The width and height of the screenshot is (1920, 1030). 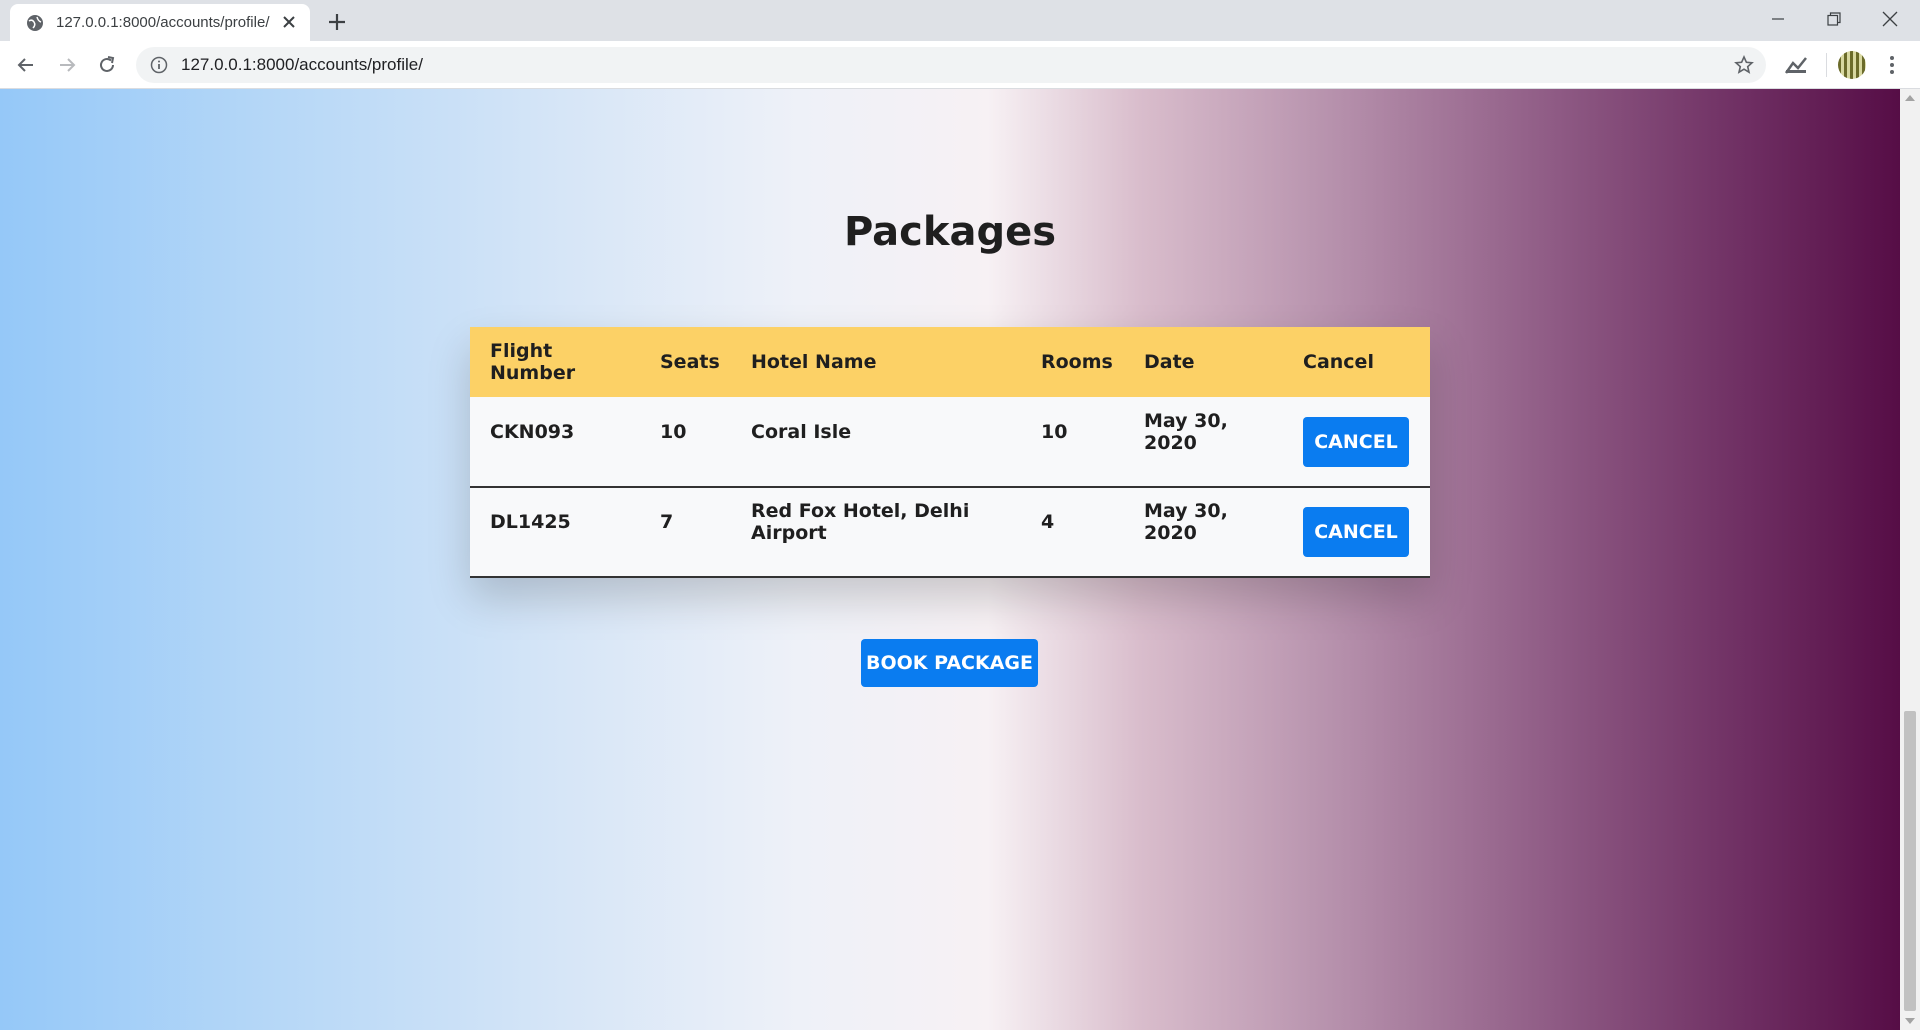 I want to click on minimize-icon, so click(x=1778, y=19).